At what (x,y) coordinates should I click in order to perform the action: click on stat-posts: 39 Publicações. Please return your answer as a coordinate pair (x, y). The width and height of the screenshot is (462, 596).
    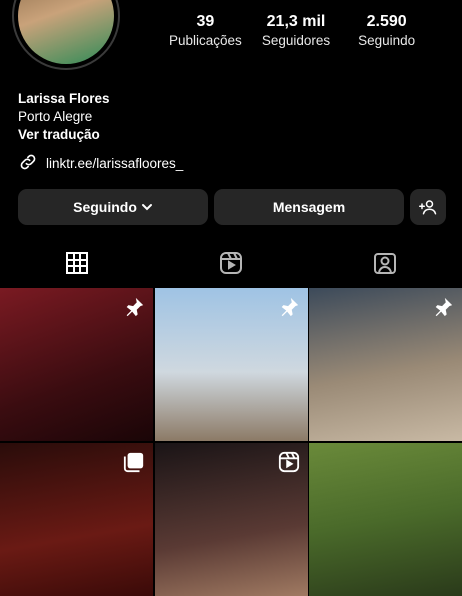
    Looking at the image, I should click on (205, 31).